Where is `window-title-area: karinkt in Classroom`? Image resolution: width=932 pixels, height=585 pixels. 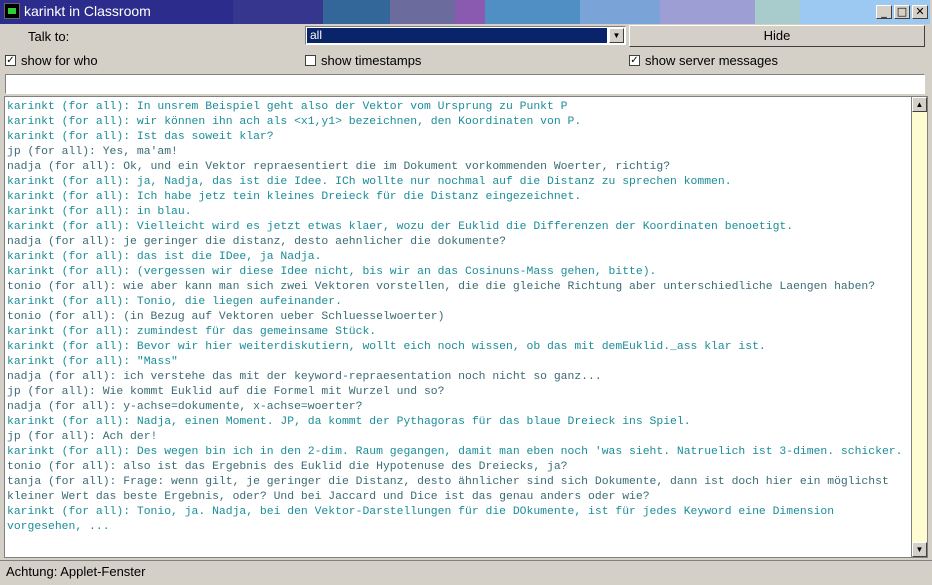
window-title-area: karinkt in Classroom is located at coordinates (77, 11).